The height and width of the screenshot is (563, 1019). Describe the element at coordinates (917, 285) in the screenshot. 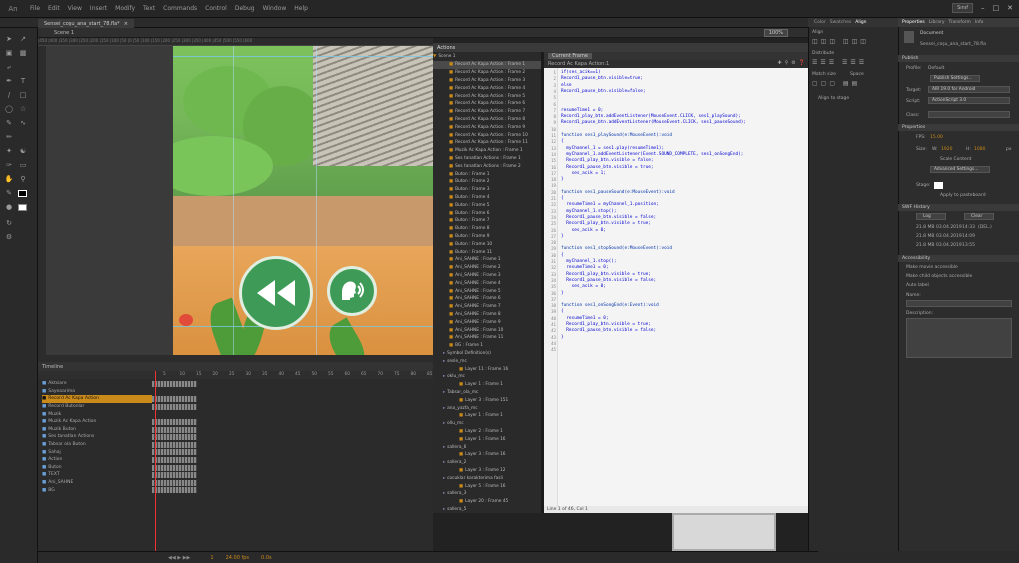

I see `auto-label-checkbox: Auto label` at that location.